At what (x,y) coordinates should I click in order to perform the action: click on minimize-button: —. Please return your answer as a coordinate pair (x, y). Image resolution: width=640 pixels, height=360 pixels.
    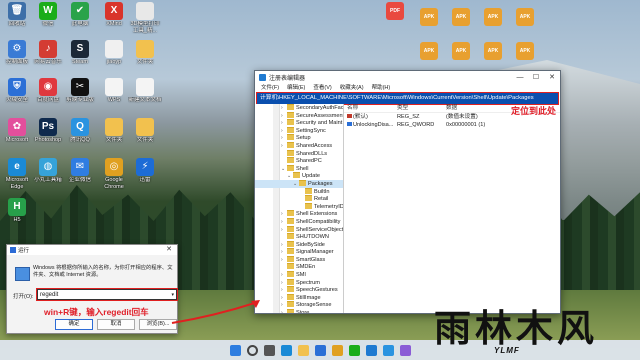
    Looking at the image, I should click on (520, 77).